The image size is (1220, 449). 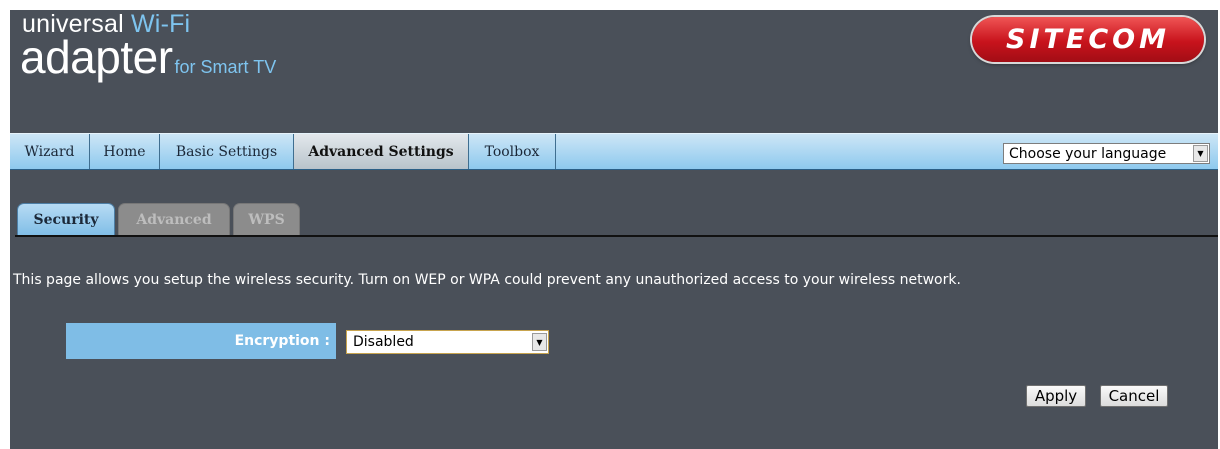 I want to click on nav-home: Home, so click(x=125, y=151).